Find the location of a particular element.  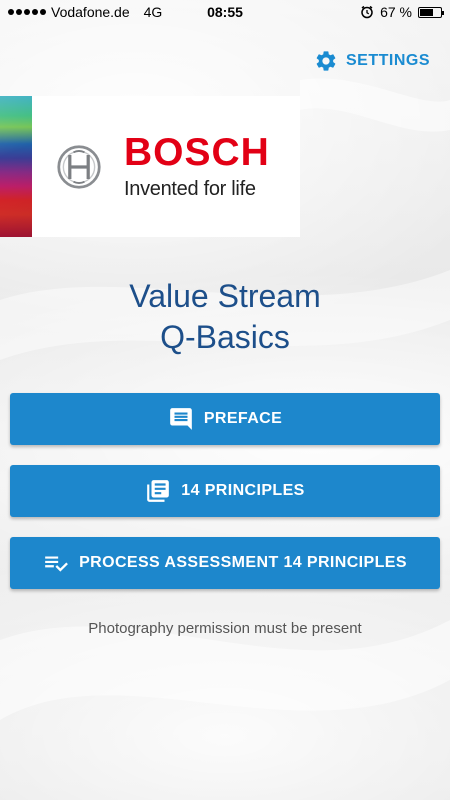

photography-permission-note: Photography permission must be present is located at coordinates (225, 628).